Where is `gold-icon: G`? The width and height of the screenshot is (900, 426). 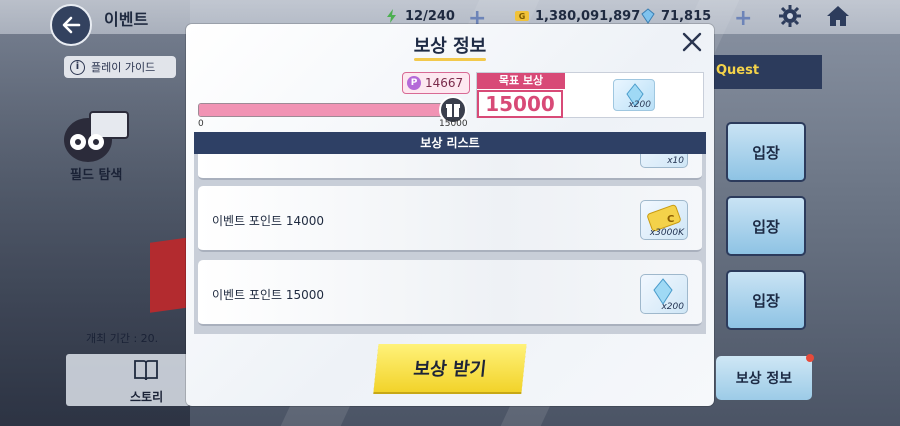 gold-icon: G is located at coordinates (522, 16).